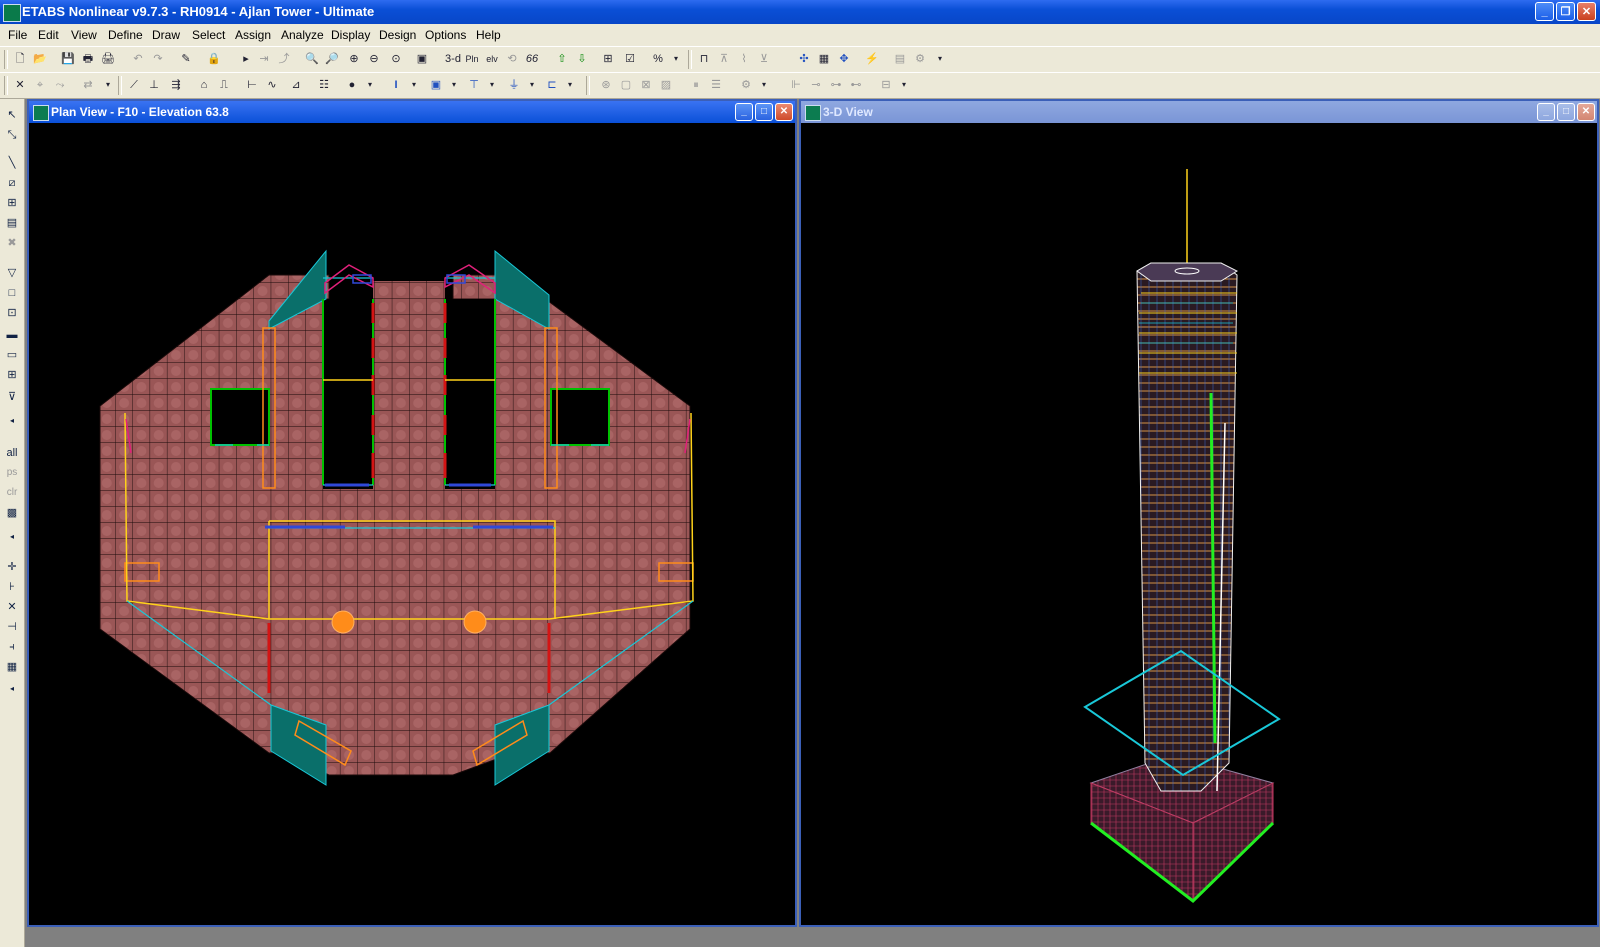 This screenshot has height=947, width=1600. Describe the element at coordinates (40, 59) in the screenshot. I see `open-folder-icon: 📂` at that location.